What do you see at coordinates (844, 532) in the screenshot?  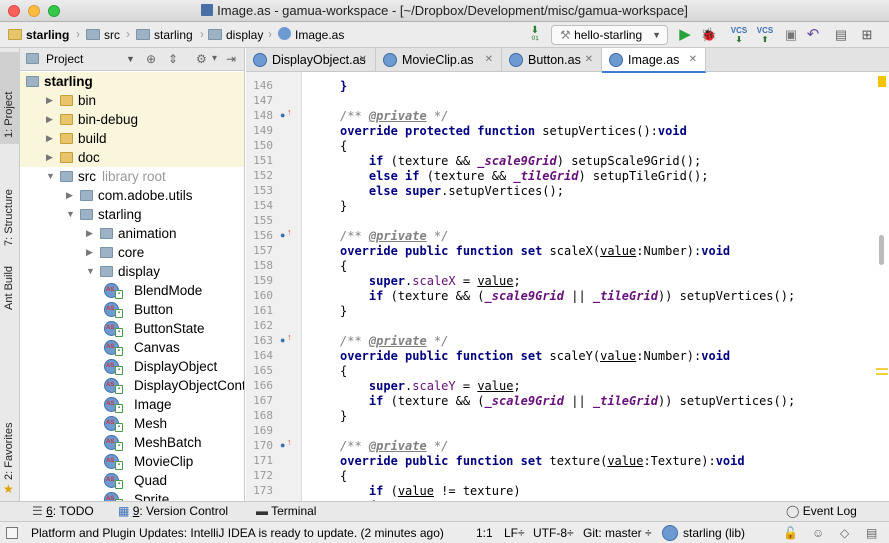 I see `git-icon: ◇` at bounding box center [844, 532].